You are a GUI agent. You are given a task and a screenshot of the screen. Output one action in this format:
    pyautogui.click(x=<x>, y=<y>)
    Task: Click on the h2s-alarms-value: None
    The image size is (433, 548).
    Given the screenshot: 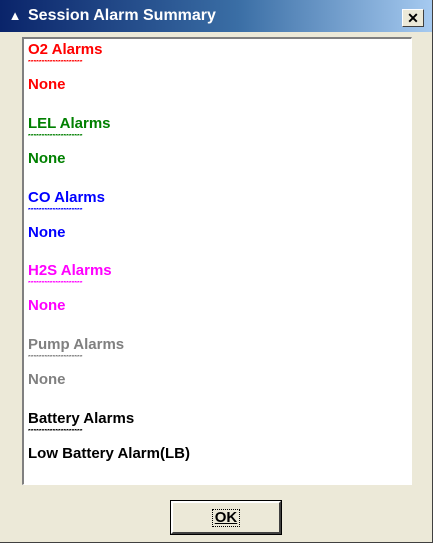 What is the action you would take?
    pyautogui.click(x=47, y=305)
    